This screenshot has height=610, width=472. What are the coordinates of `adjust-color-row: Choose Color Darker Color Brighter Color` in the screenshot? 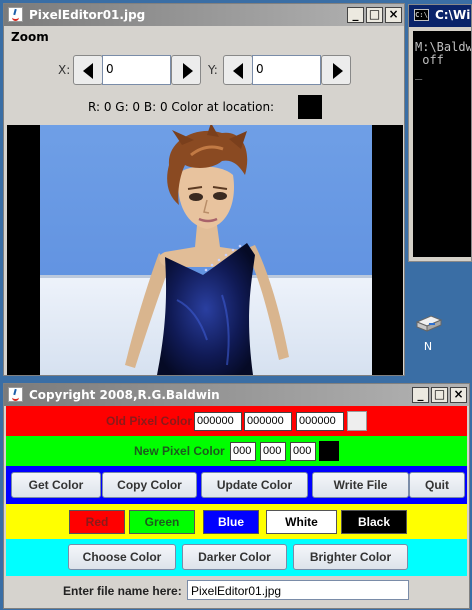 It's located at (236, 557).